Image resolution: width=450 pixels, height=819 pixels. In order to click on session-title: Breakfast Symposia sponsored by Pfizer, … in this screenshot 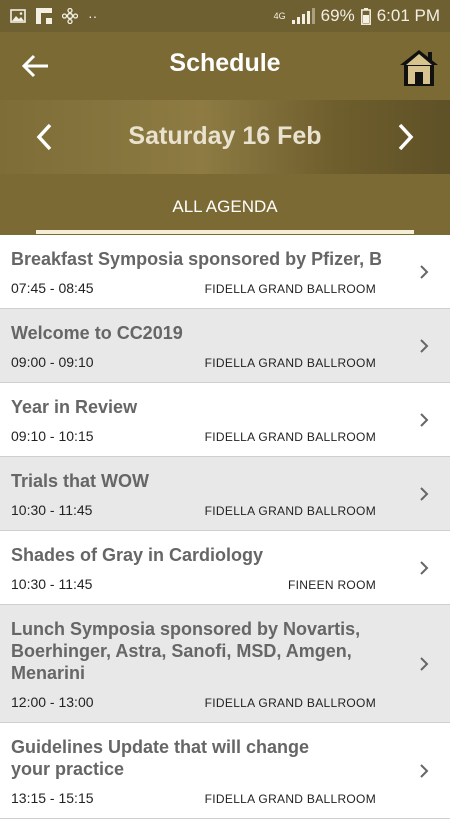, I will do `click(196, 259)`.